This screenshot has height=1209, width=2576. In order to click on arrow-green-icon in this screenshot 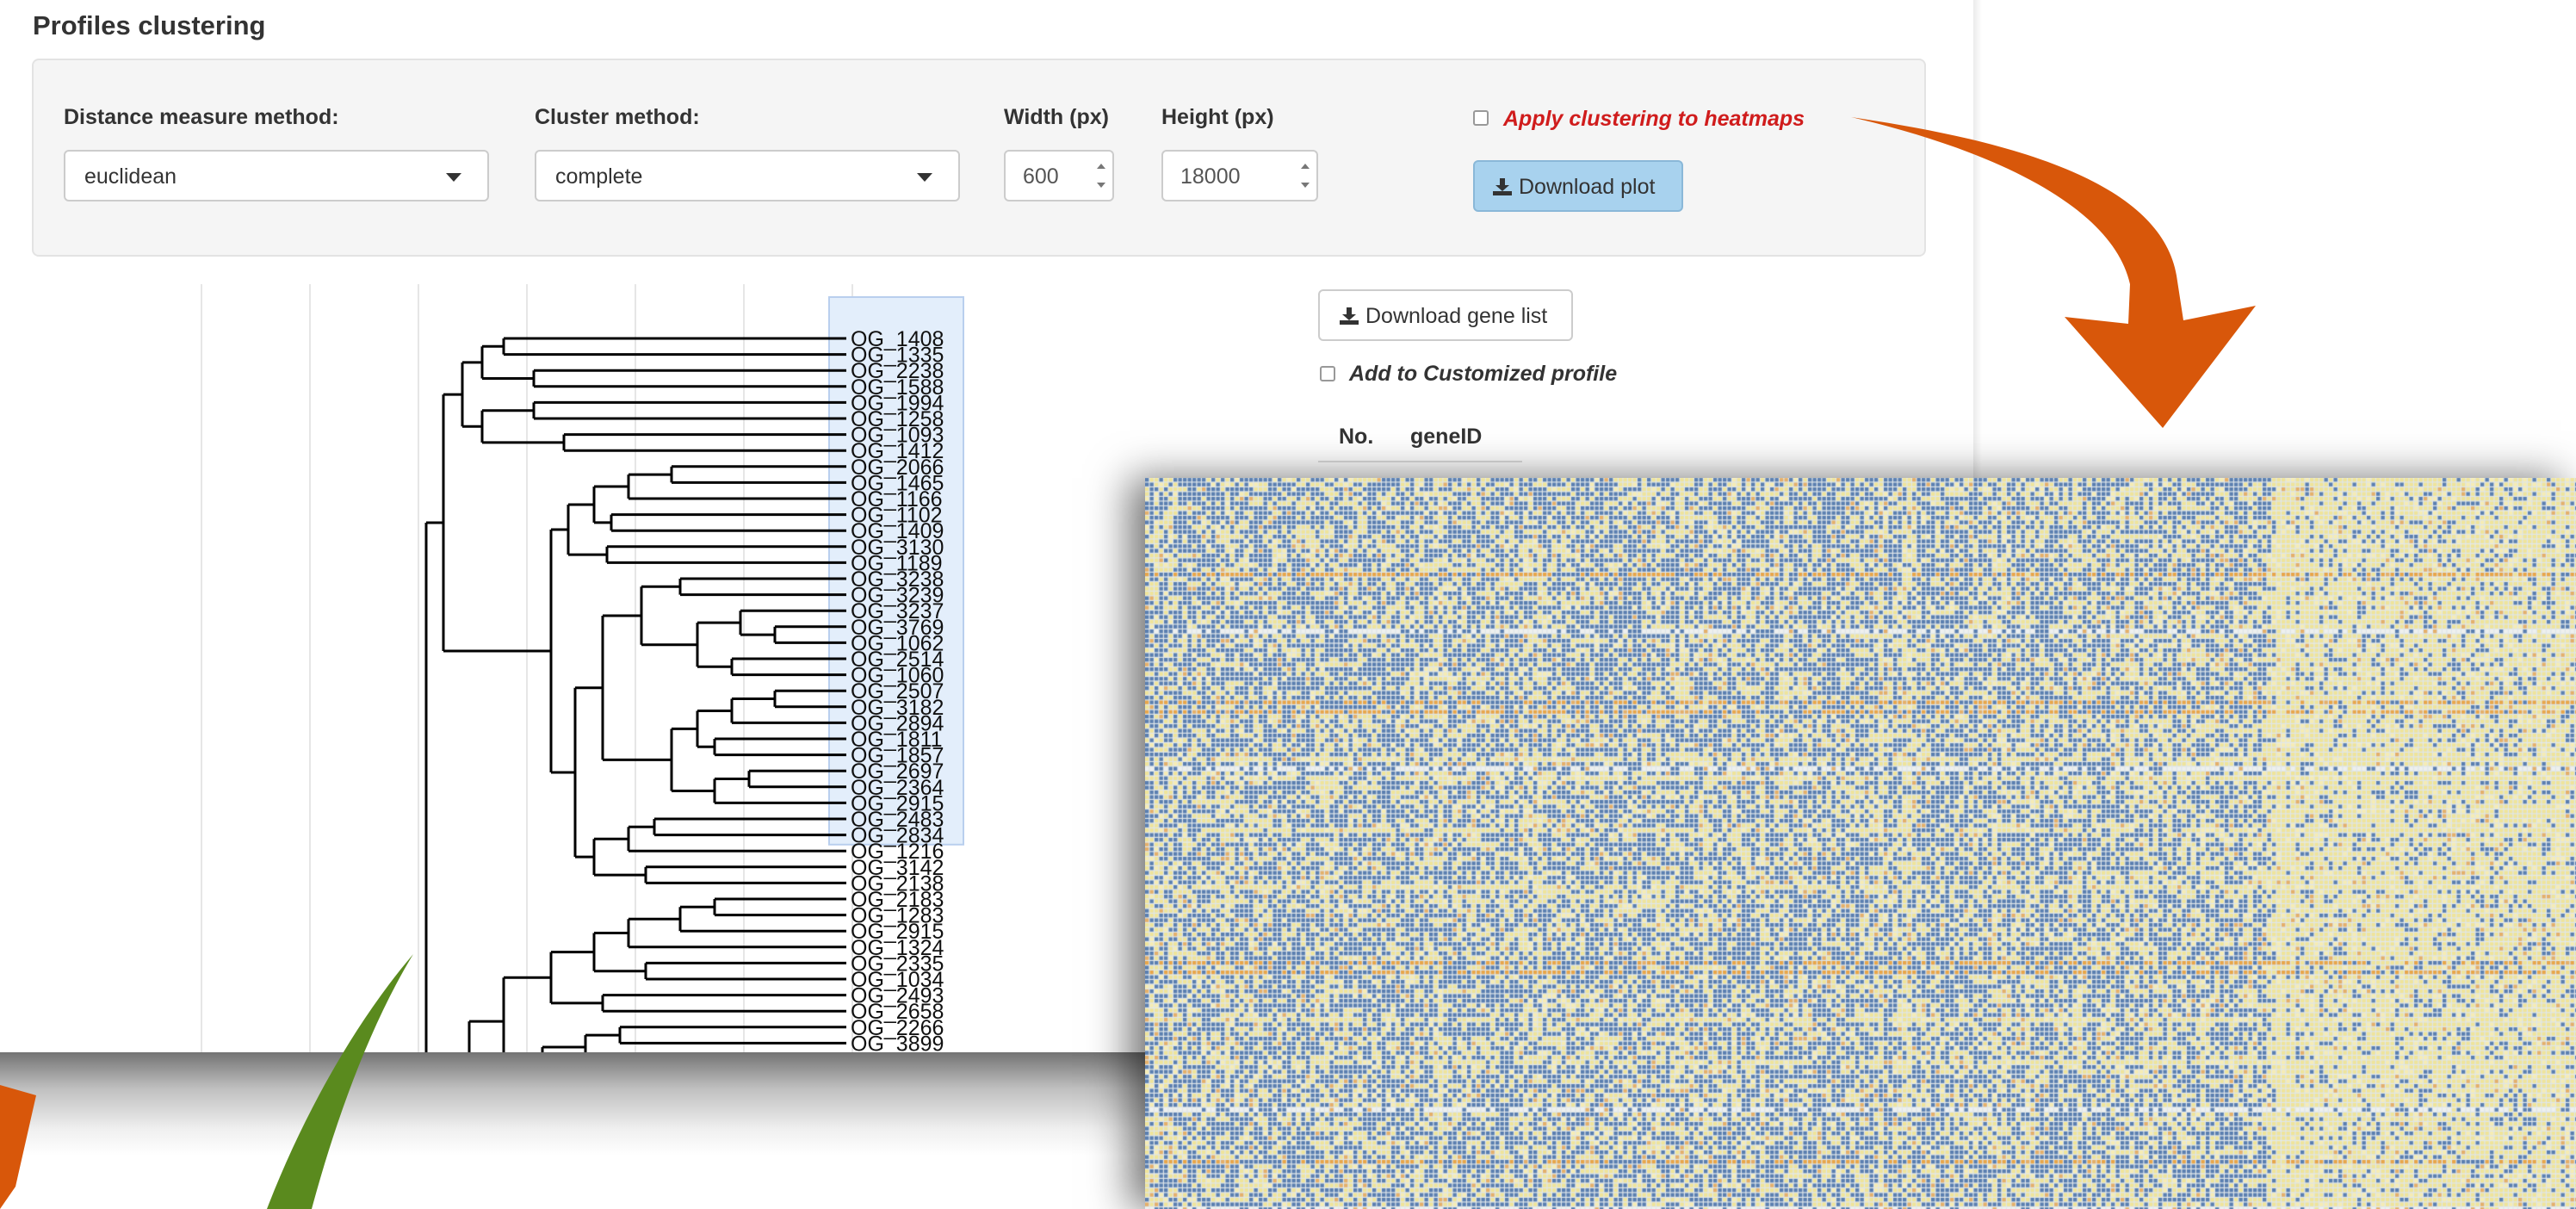, I will do `click(340, 1081)`.